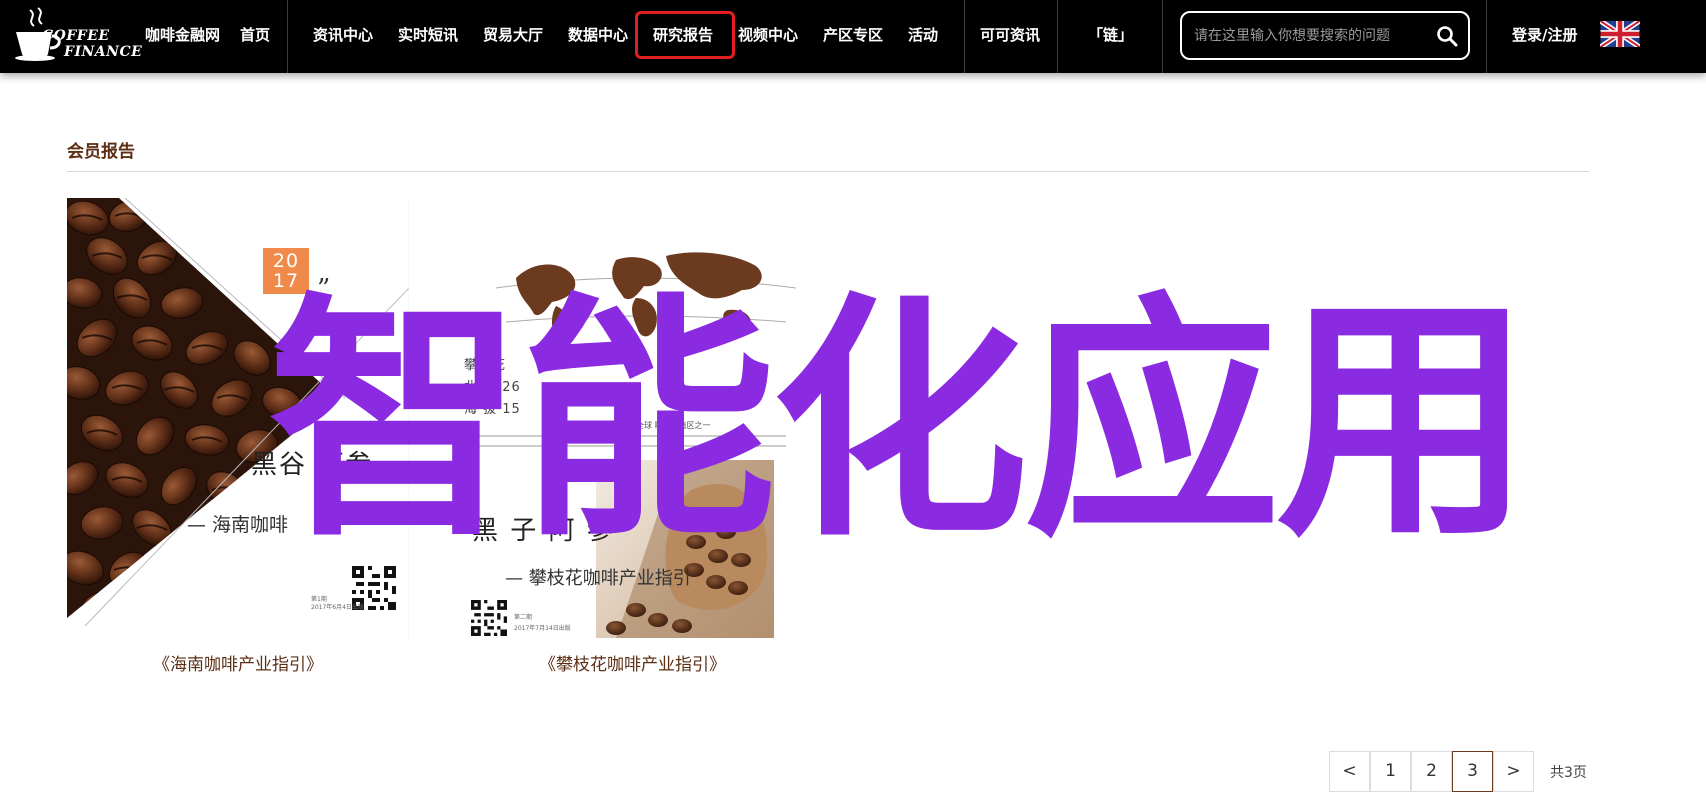 The width and height of the screenshot is (1706, 806). I want to click on search-icon, so click(1447, 36).